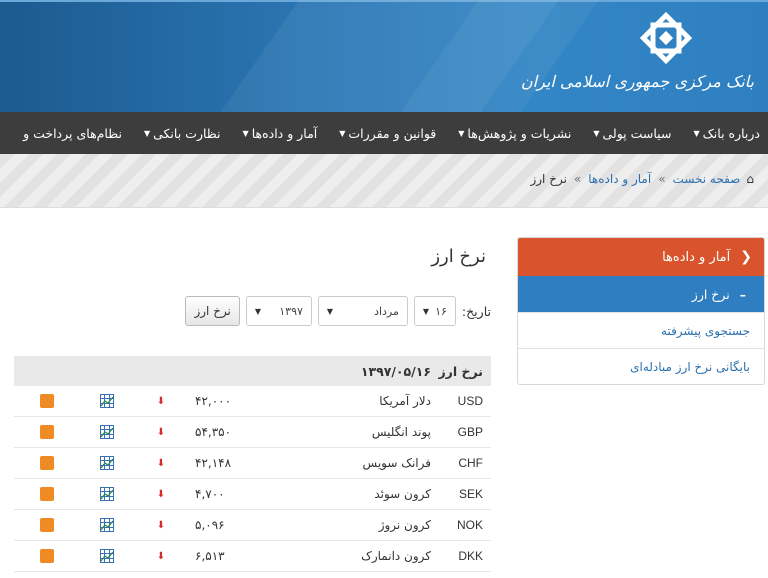 The image size is (768, 578). Describe the element at coordinates (291, 311) in the screenshot. I see `year-value: ۱۳۹۷` at that location.